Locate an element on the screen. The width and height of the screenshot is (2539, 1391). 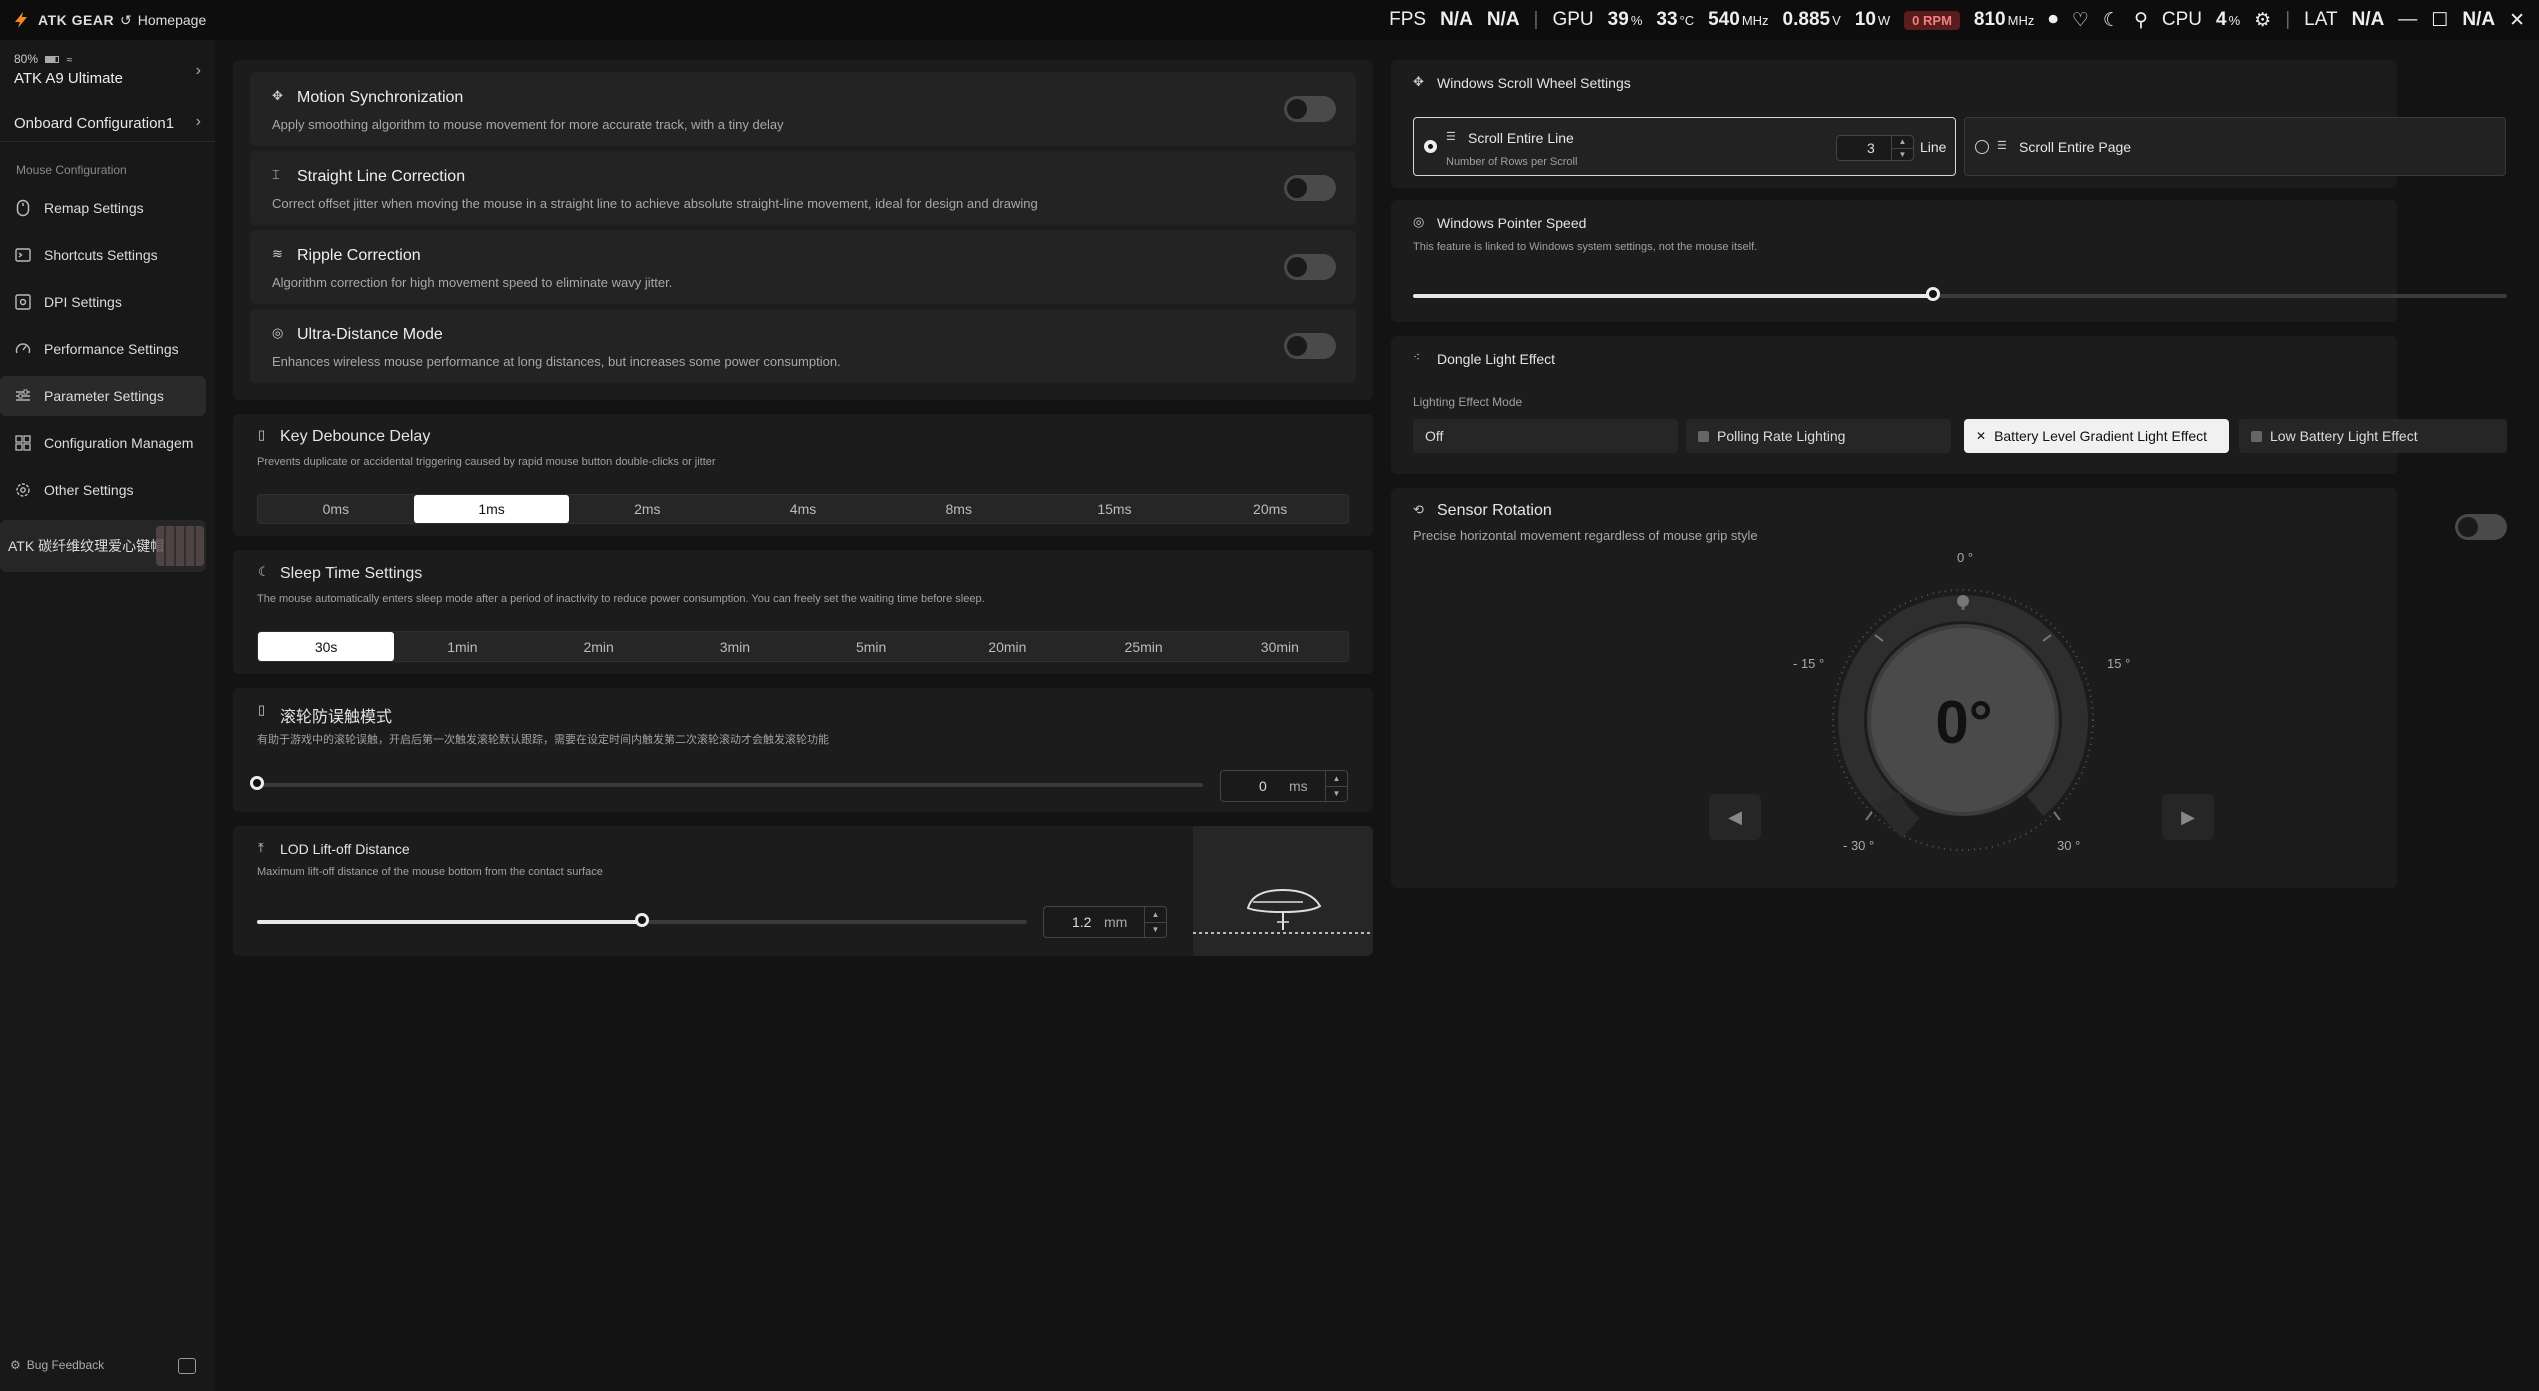
motion-sync-toggle is located at coordinates (1310, 109).